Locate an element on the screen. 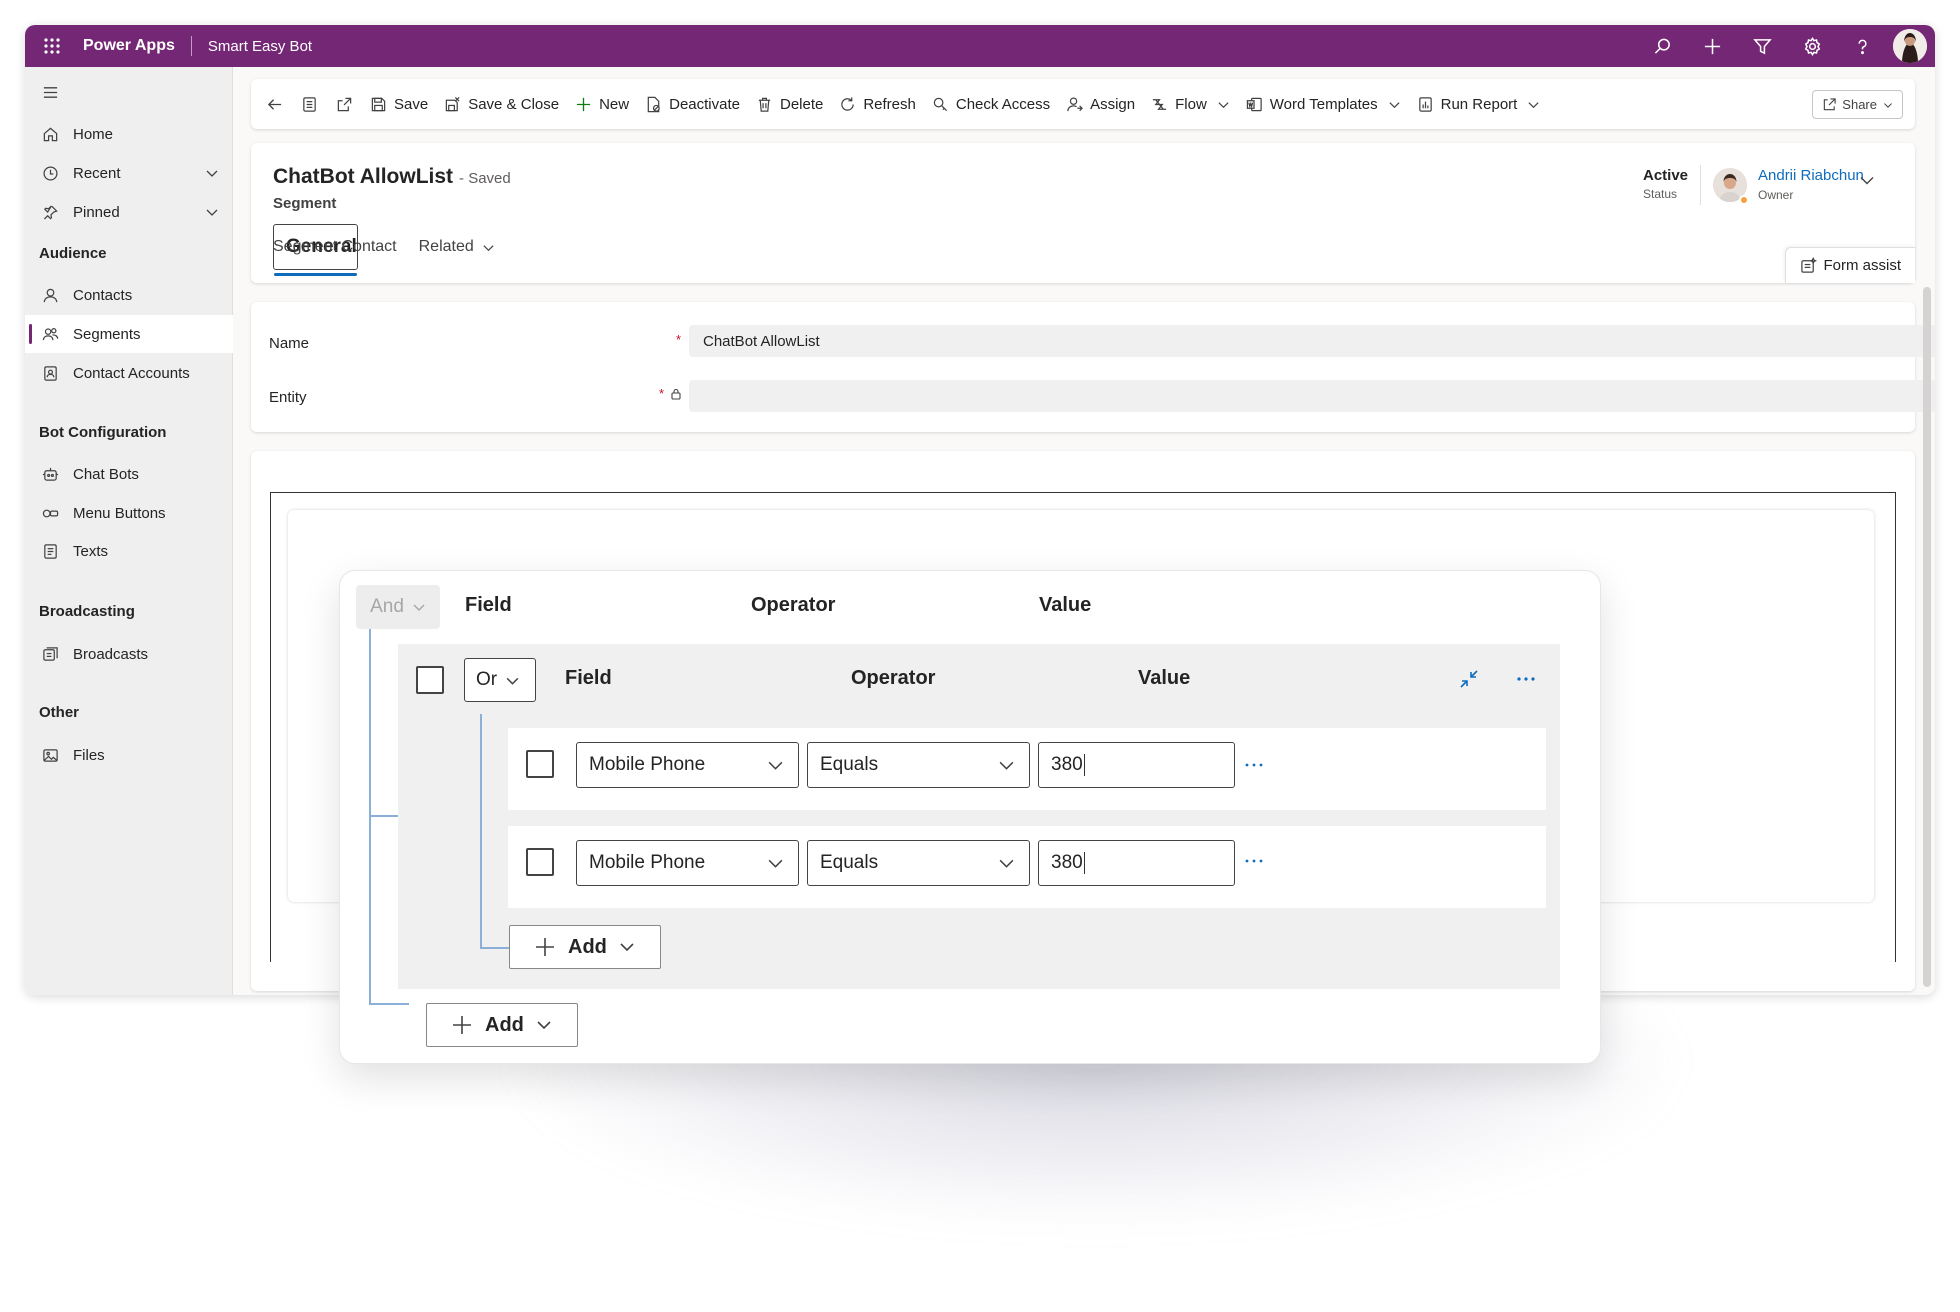  scrollbar is located at coordinates (1927, 637).